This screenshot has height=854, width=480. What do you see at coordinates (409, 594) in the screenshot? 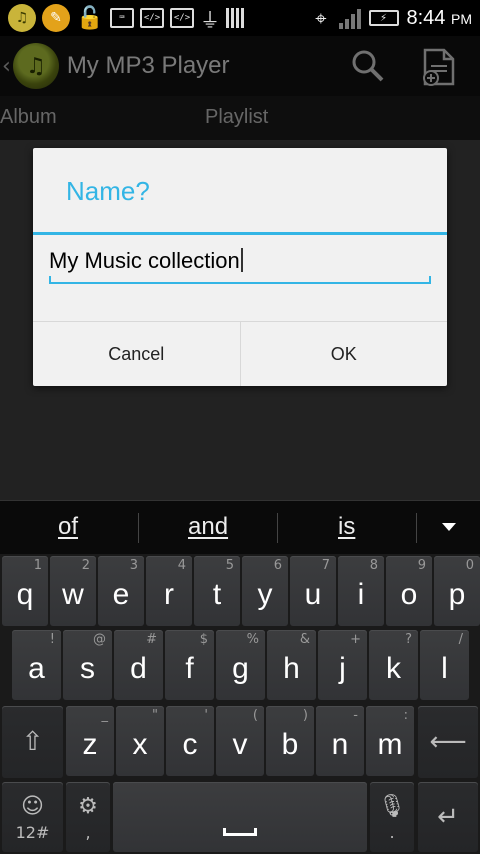
I see `key-label: o` at bounding box center [409, 594].